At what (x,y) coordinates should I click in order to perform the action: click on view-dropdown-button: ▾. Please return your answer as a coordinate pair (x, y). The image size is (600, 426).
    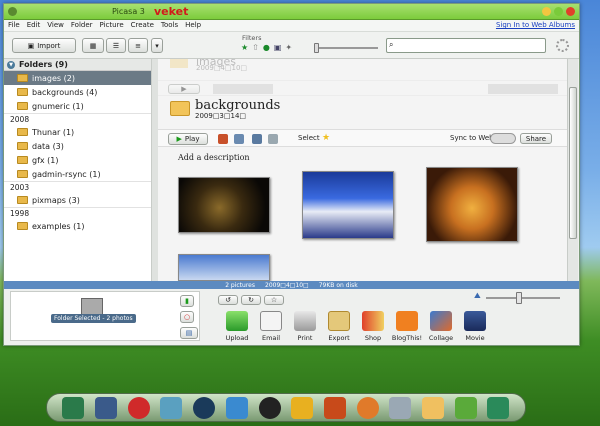
    Looking at the image, I should click on (157, 45).